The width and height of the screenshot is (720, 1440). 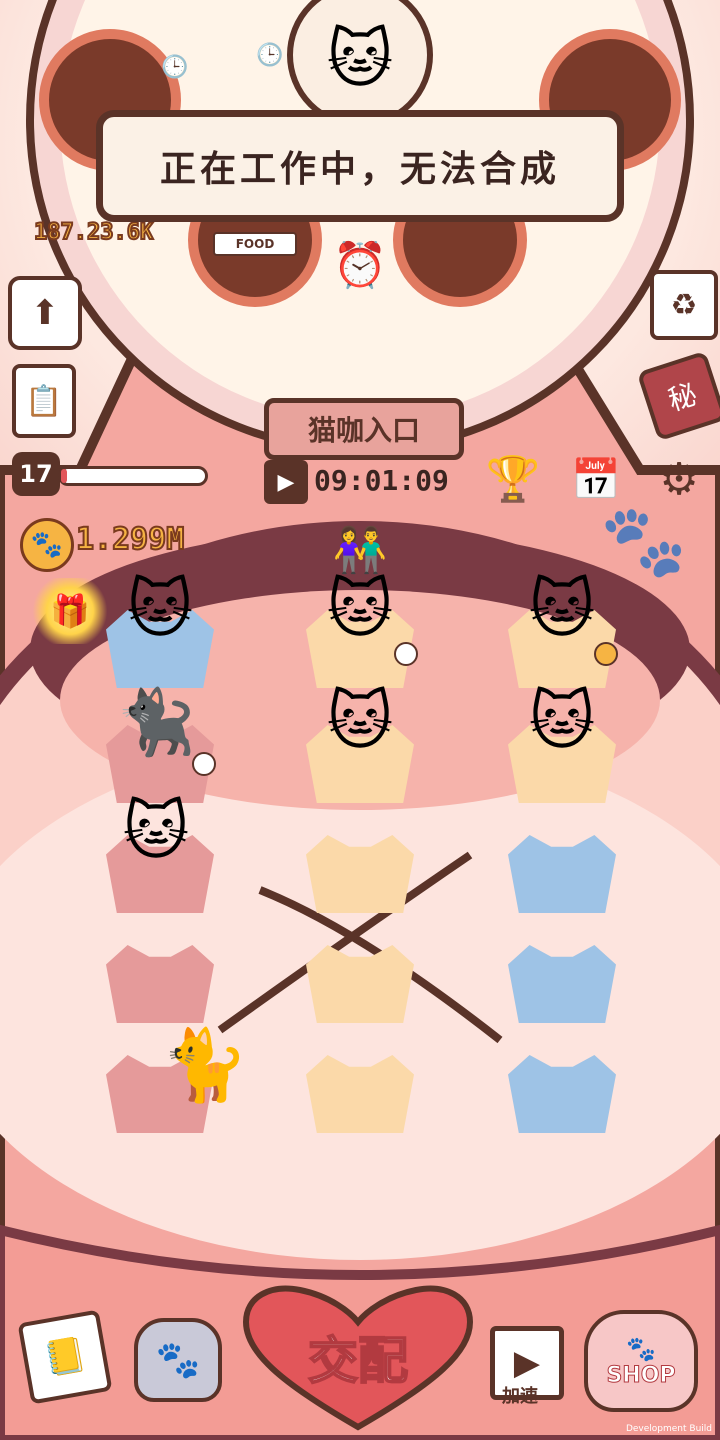 I want to click on cat-white-walking: 🐈, so click(x=205, y=1065).